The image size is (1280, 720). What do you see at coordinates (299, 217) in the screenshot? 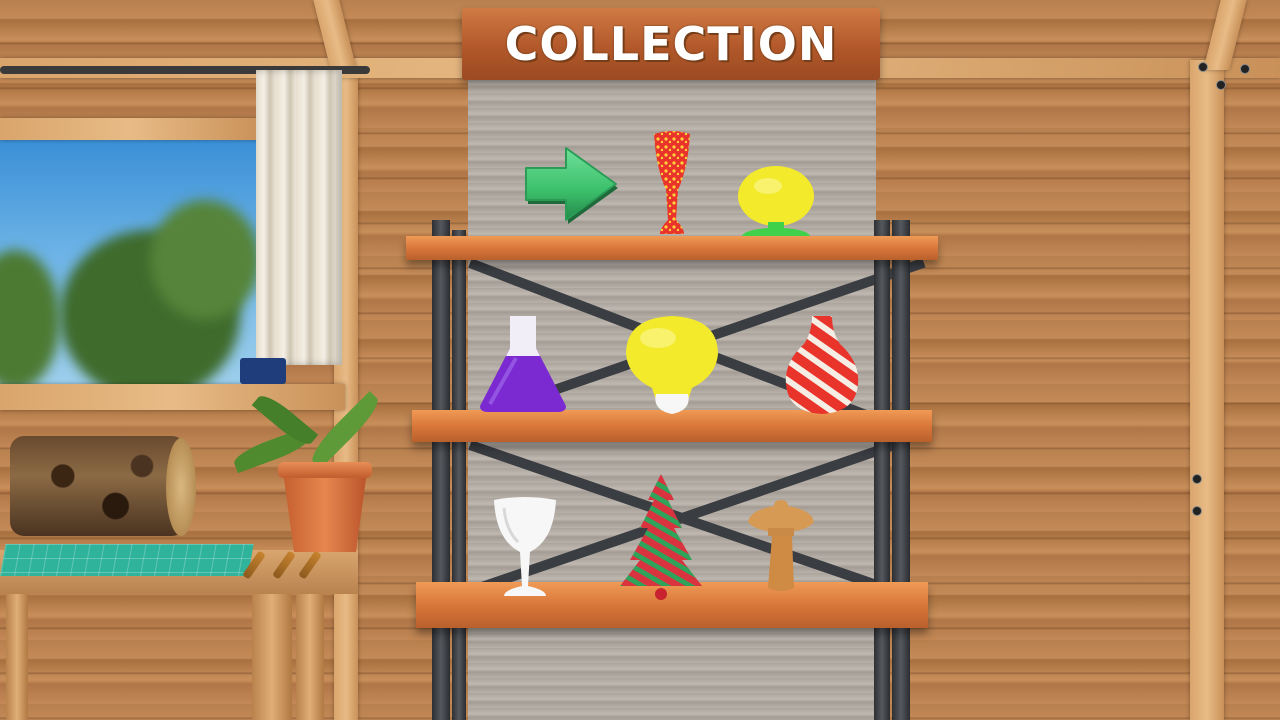
I see `curtain` at bounding box center [299, 217].